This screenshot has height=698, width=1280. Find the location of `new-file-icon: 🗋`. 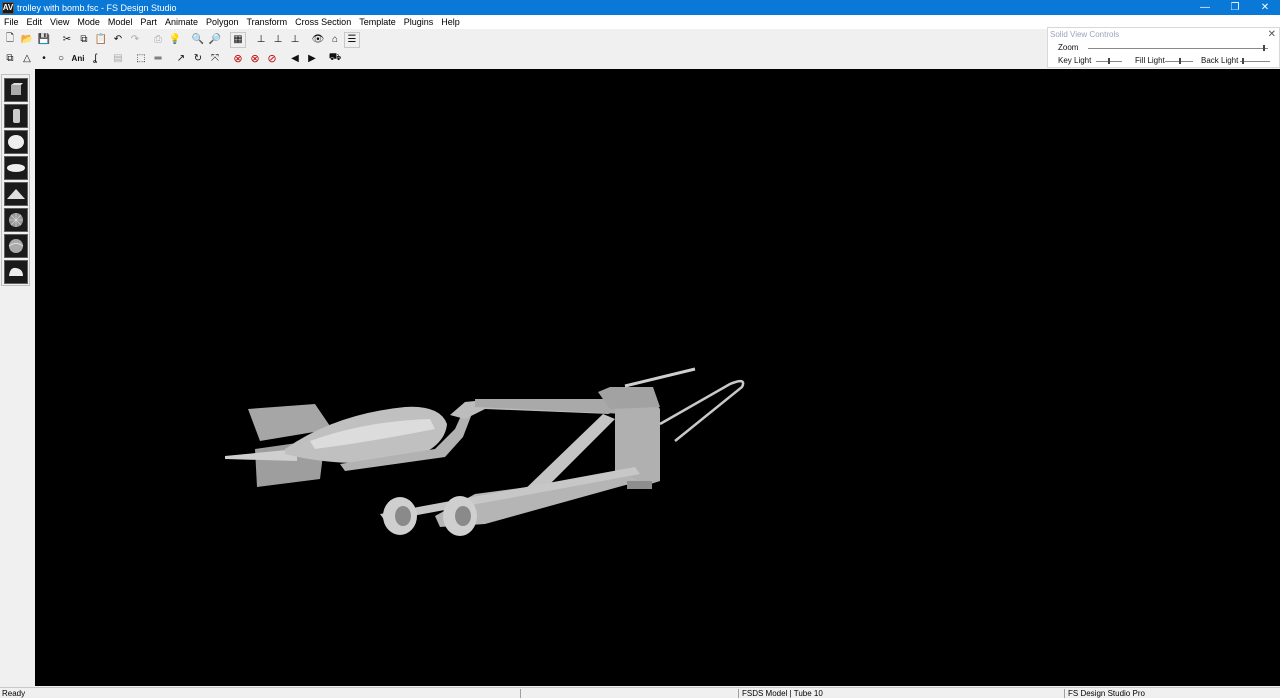

new-file-icon: 🗋 is located at coordinates (10, 39).